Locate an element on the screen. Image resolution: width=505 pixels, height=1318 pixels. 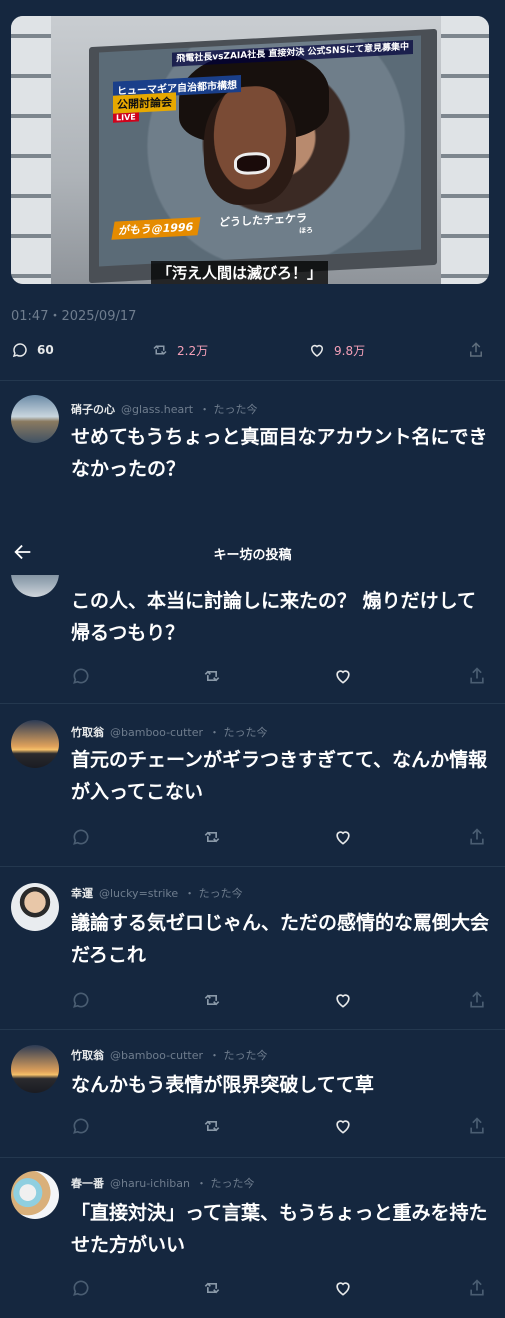
reply-header: 硝子の心 @glass.heart ・ たった今 is located at coordinates (164, 409).